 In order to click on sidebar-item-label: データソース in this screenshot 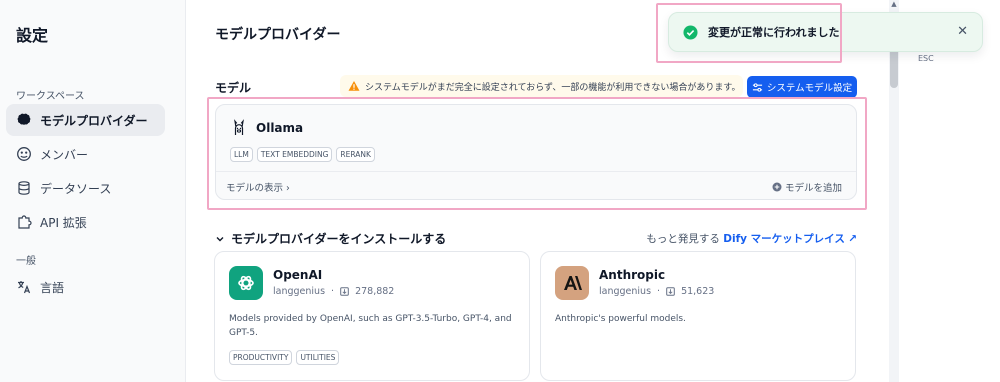, I will do `click(76, 188)`.